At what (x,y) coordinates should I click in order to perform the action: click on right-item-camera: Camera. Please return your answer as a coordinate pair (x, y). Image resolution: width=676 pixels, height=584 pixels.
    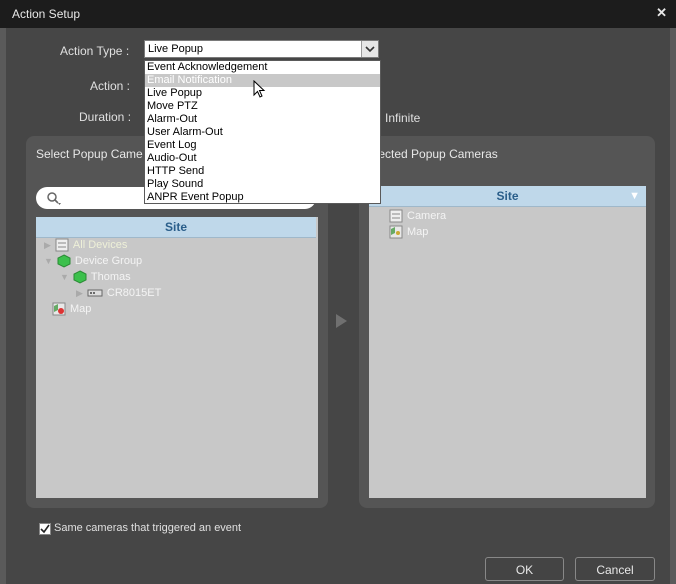
    Looking at the image, I should click on (417, 216).